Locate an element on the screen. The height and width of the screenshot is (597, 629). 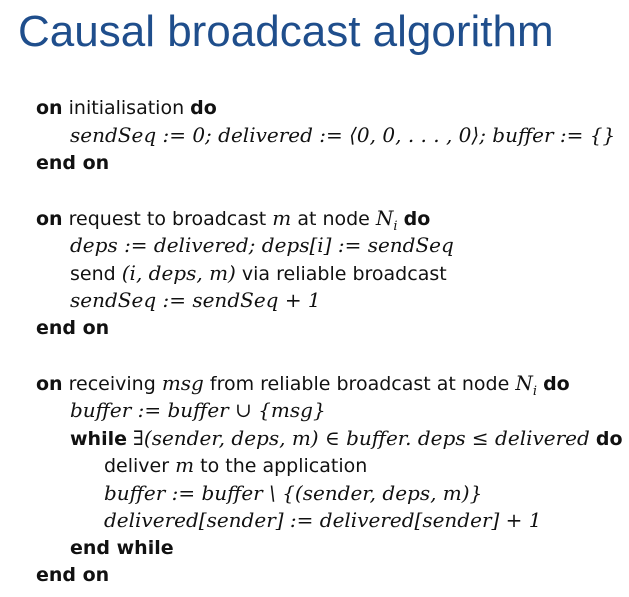
receive-deliver-line: deliver m to the application is located at coordinates (235, 465).